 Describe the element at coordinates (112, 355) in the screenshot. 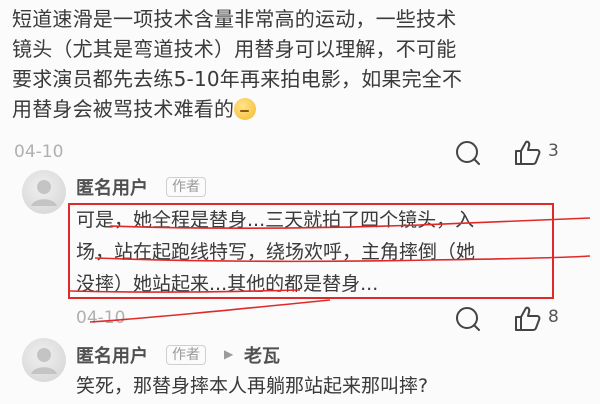

I see `comment-2-author: 匿名用户` at that location.